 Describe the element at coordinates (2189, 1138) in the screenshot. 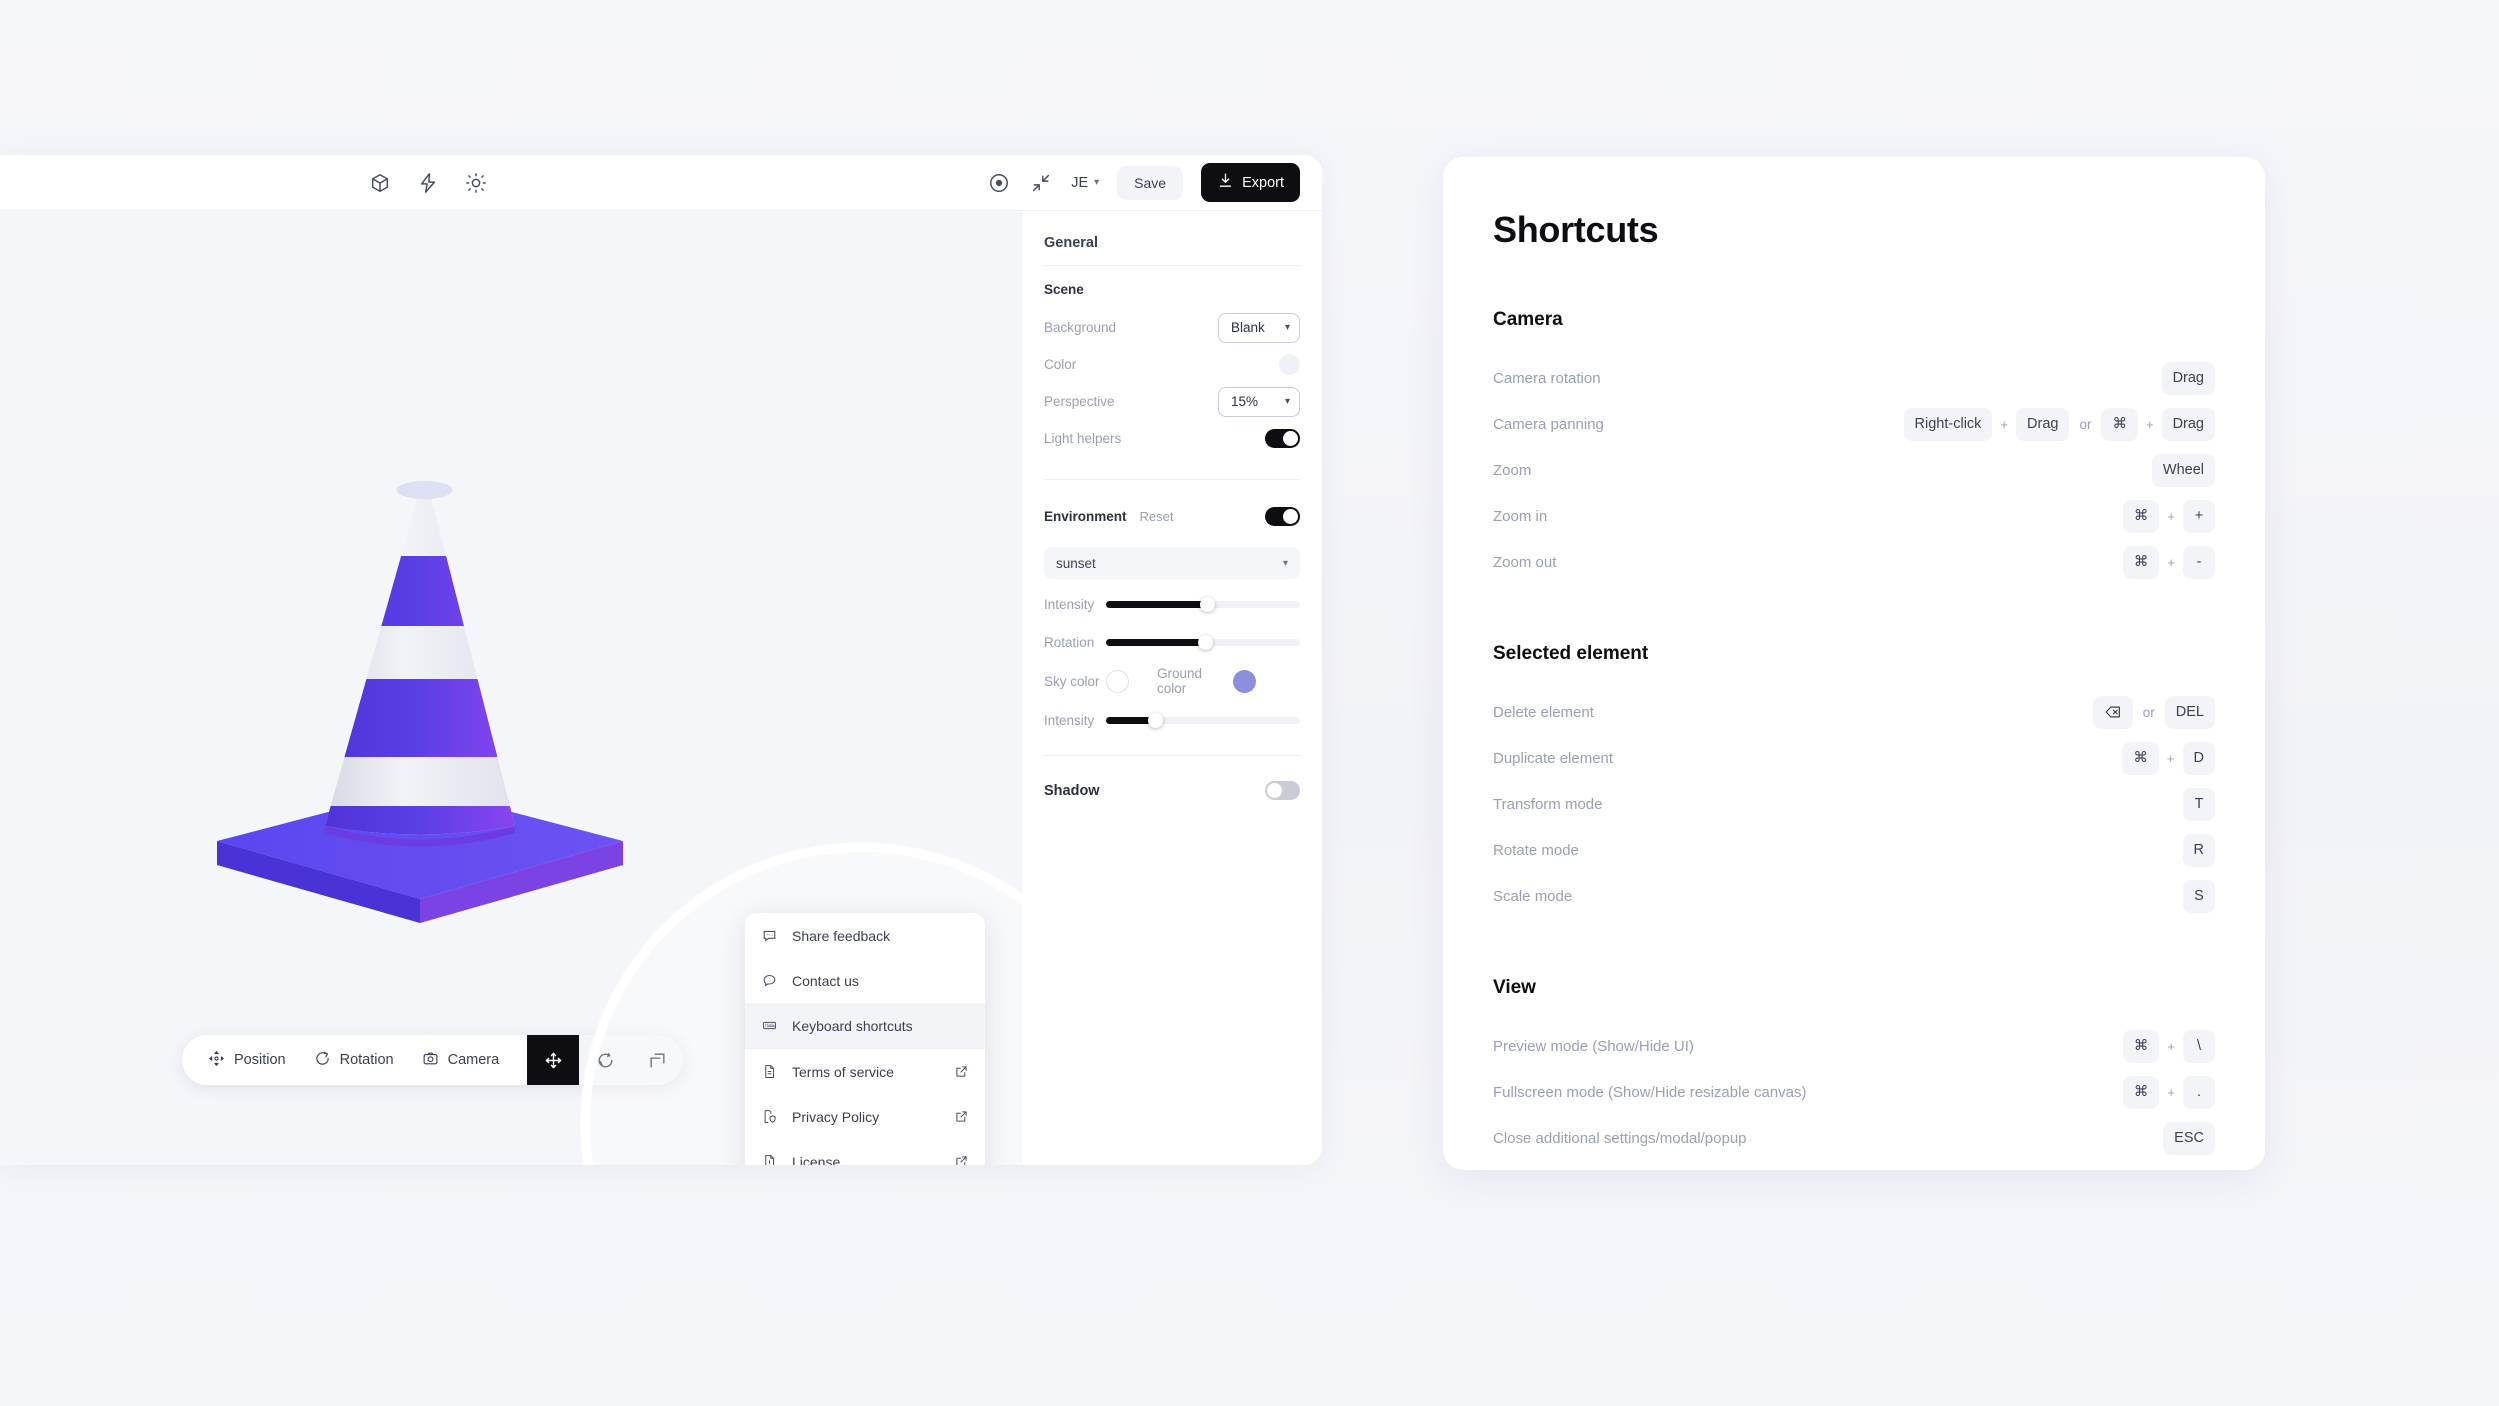

I see `key-cap: ESC` at that location.